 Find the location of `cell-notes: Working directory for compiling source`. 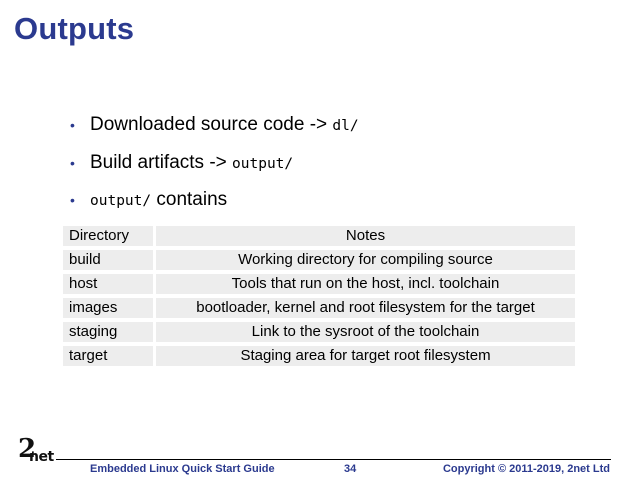

cell-notes: Working directory for compiling source is located at coordinates (364, 261).